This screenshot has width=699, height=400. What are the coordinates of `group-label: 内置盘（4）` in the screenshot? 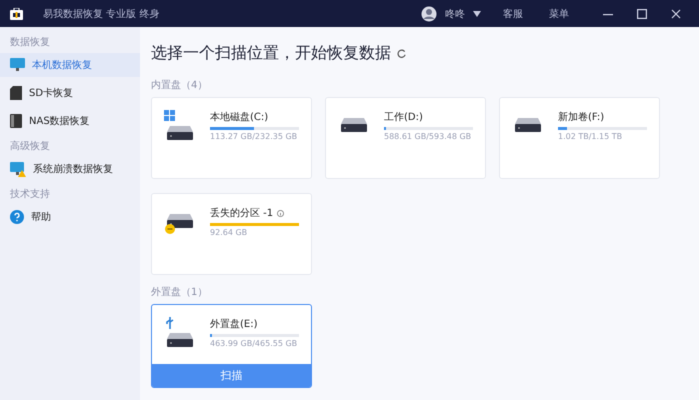 It's located at (179, 85).